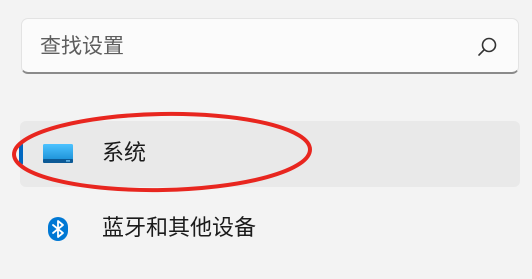  I want to click on selection-indicator, so click(21, 154).